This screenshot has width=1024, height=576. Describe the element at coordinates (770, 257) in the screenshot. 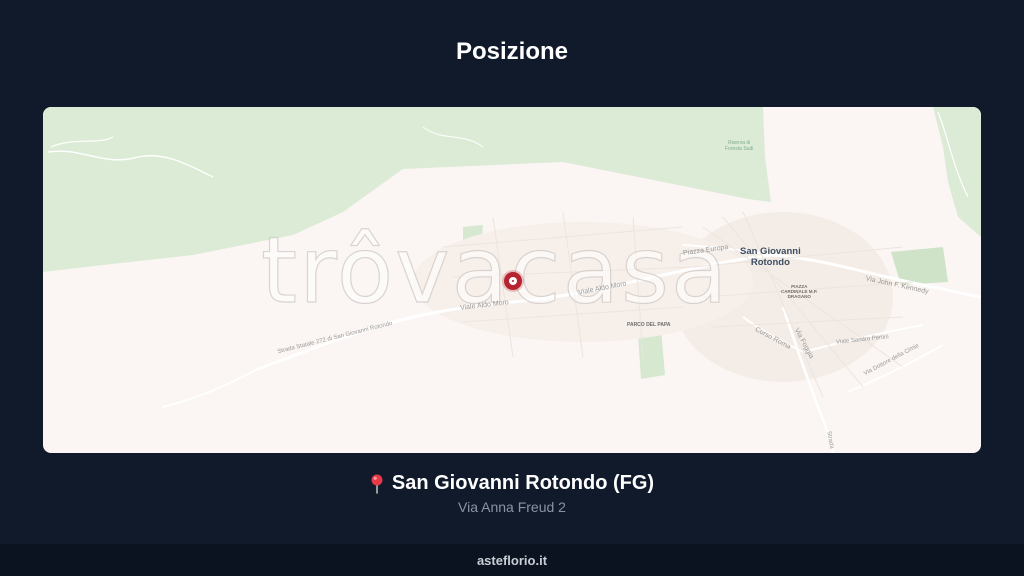

I see `map-town-label: San Giovanni Rotondo` at that location.